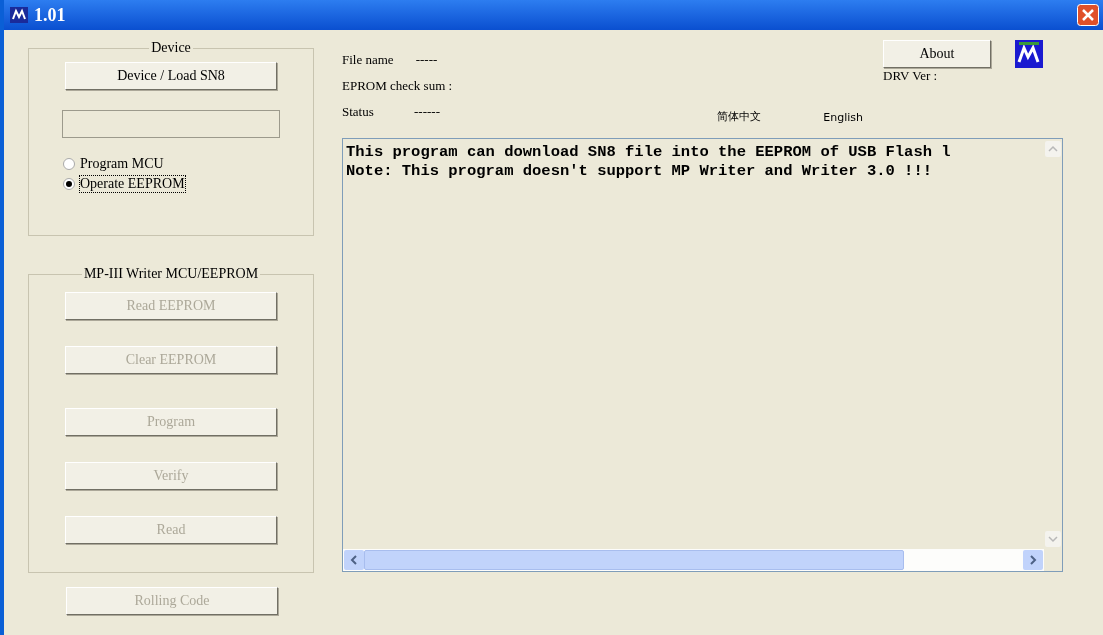 Image resolution: width=1103 pixels, height=635 pixels. I want to click on device-field, so click(171, 124).